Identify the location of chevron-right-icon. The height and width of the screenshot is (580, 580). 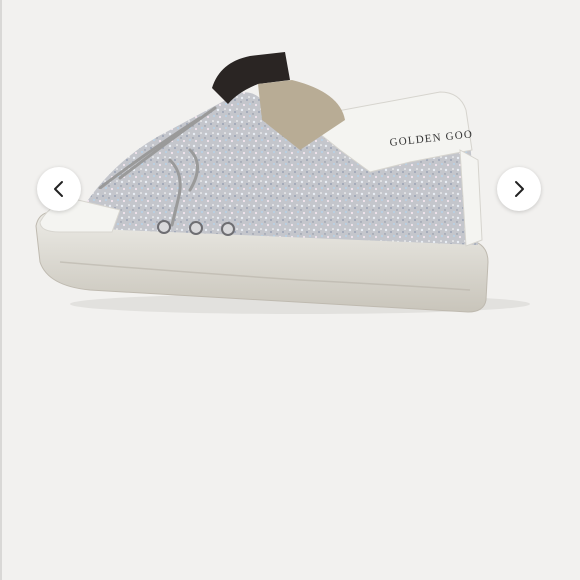
(519, 189).